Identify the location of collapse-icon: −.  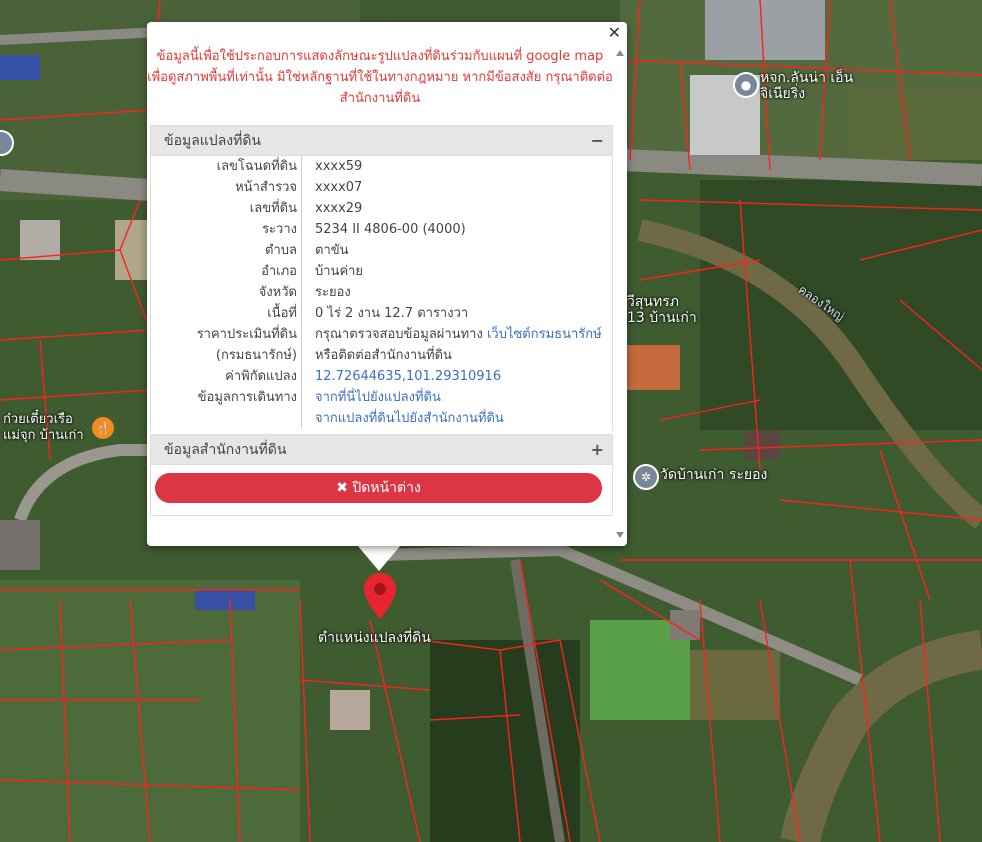
(597, 141).